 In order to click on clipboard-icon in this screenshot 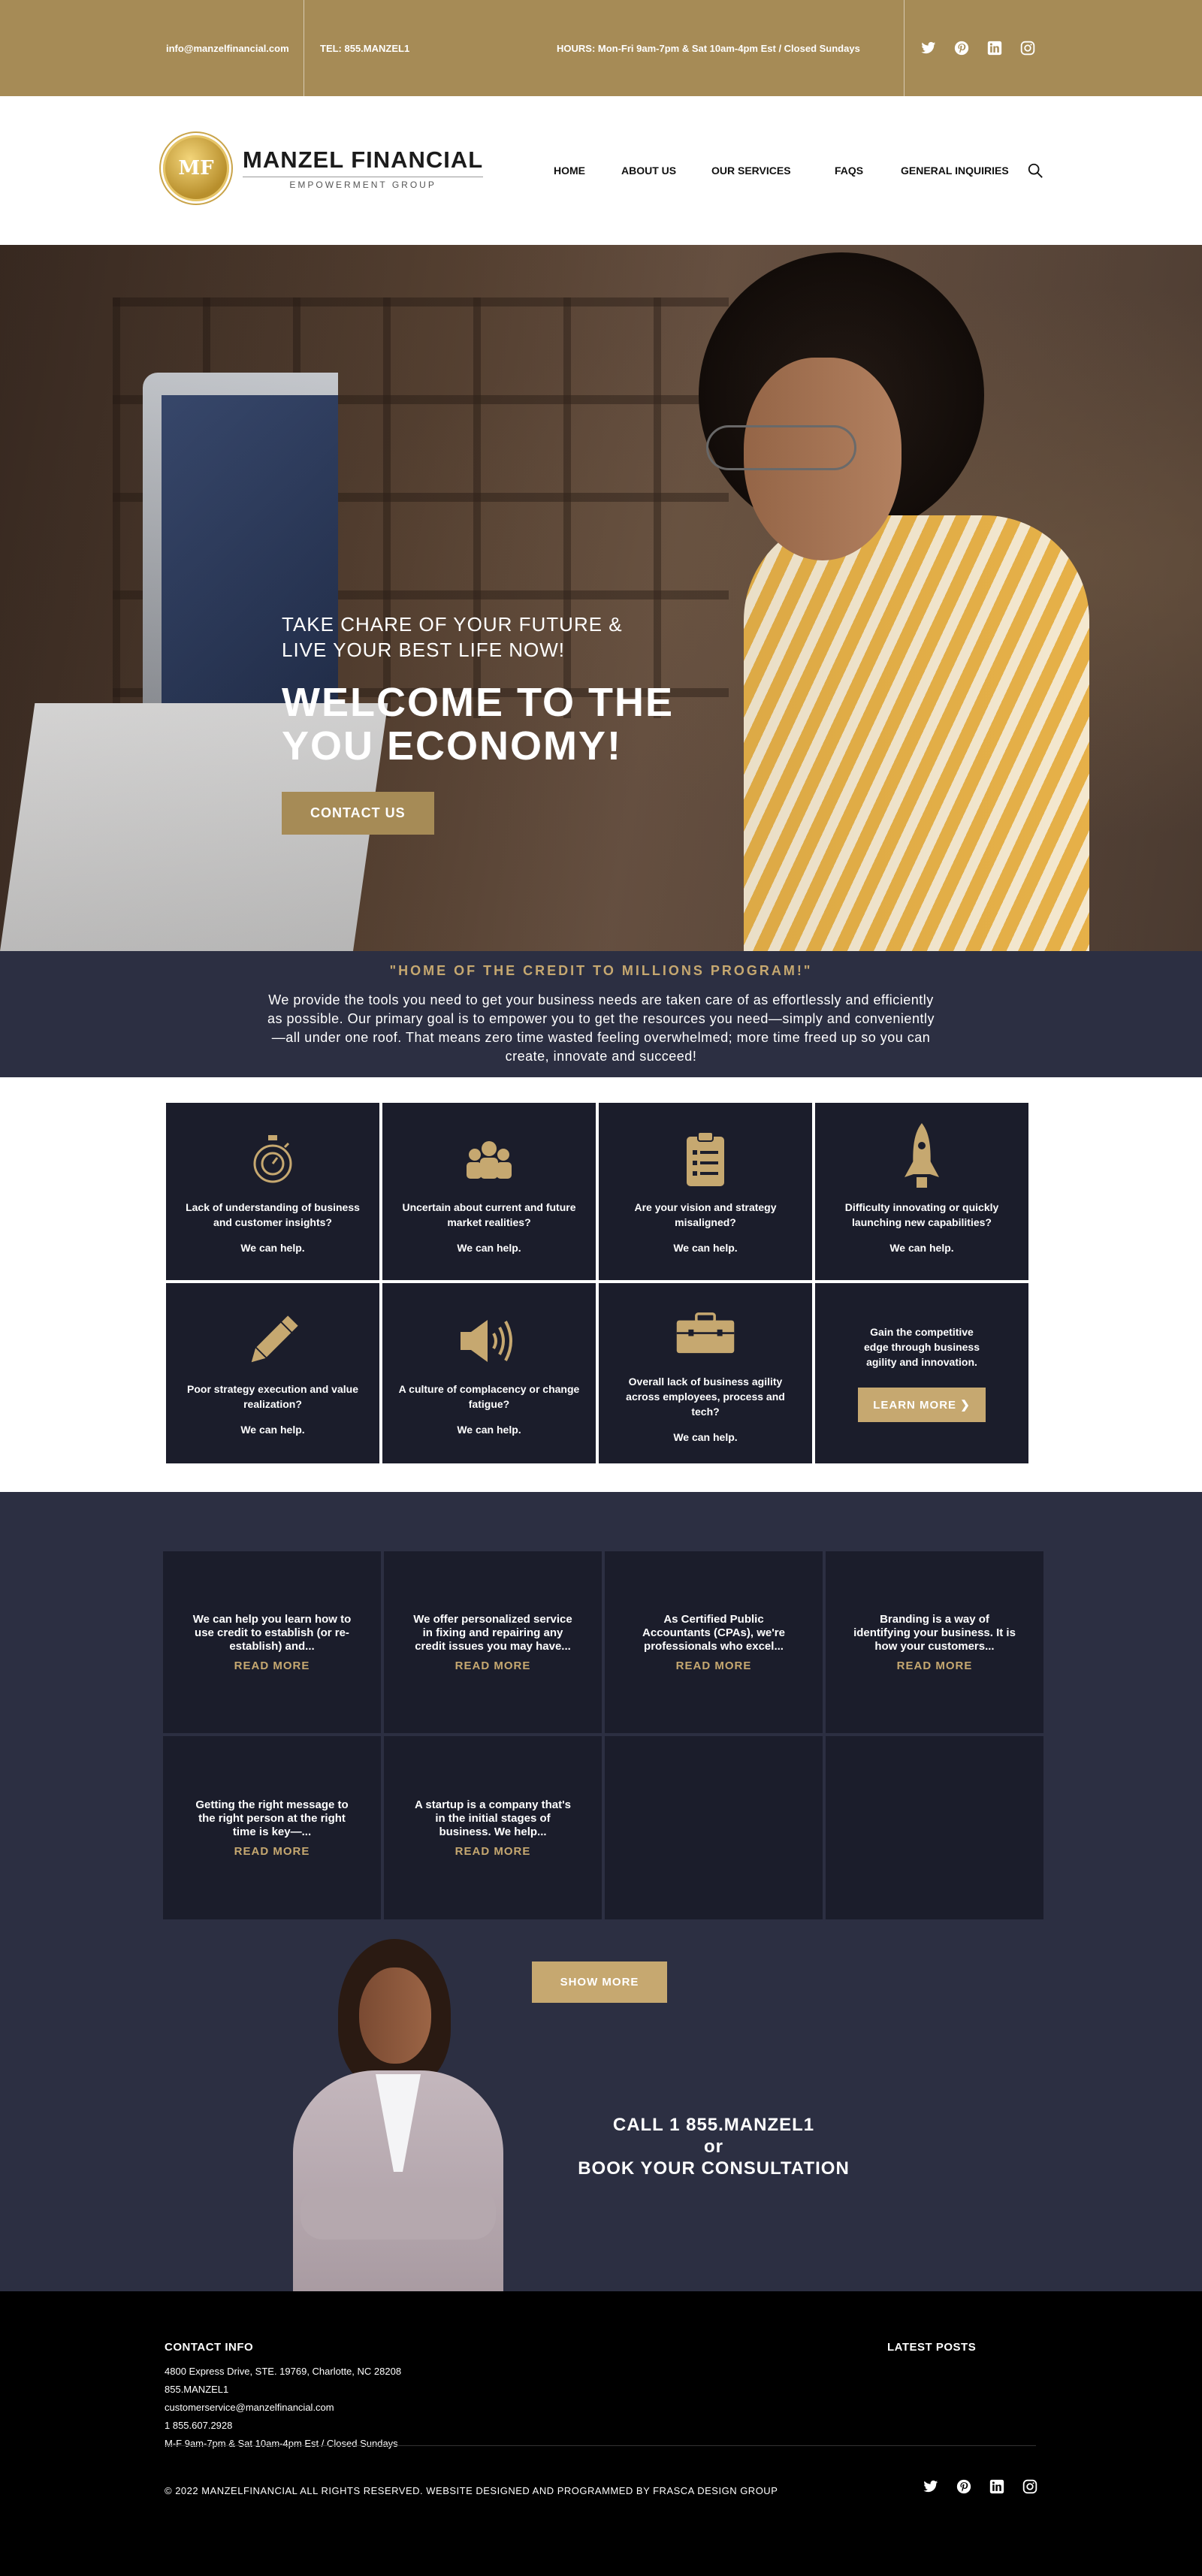, I will do `click(705, 1159)`.